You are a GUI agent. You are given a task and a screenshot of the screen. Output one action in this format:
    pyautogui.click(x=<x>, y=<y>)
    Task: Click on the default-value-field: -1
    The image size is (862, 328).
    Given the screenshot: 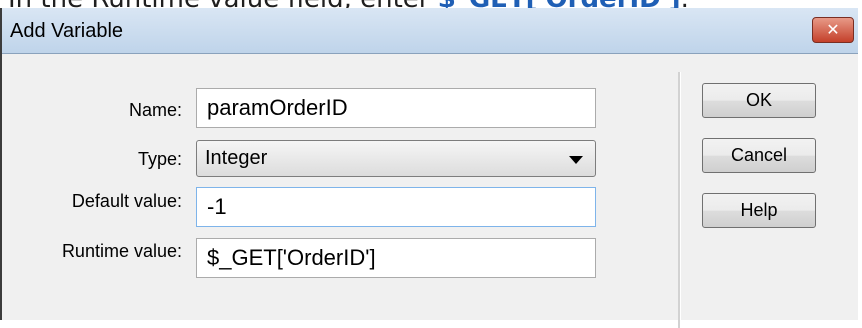 What is the action you would take?
    pyautogui.click(x=396, y=207)
    